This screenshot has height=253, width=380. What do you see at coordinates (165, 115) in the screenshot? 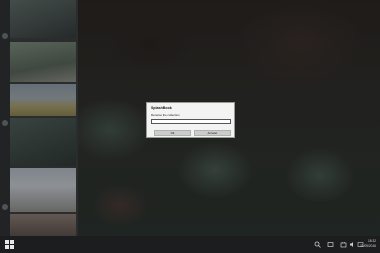
I see `dialog-message: Rename the collection` at bounding box center [165, 115].